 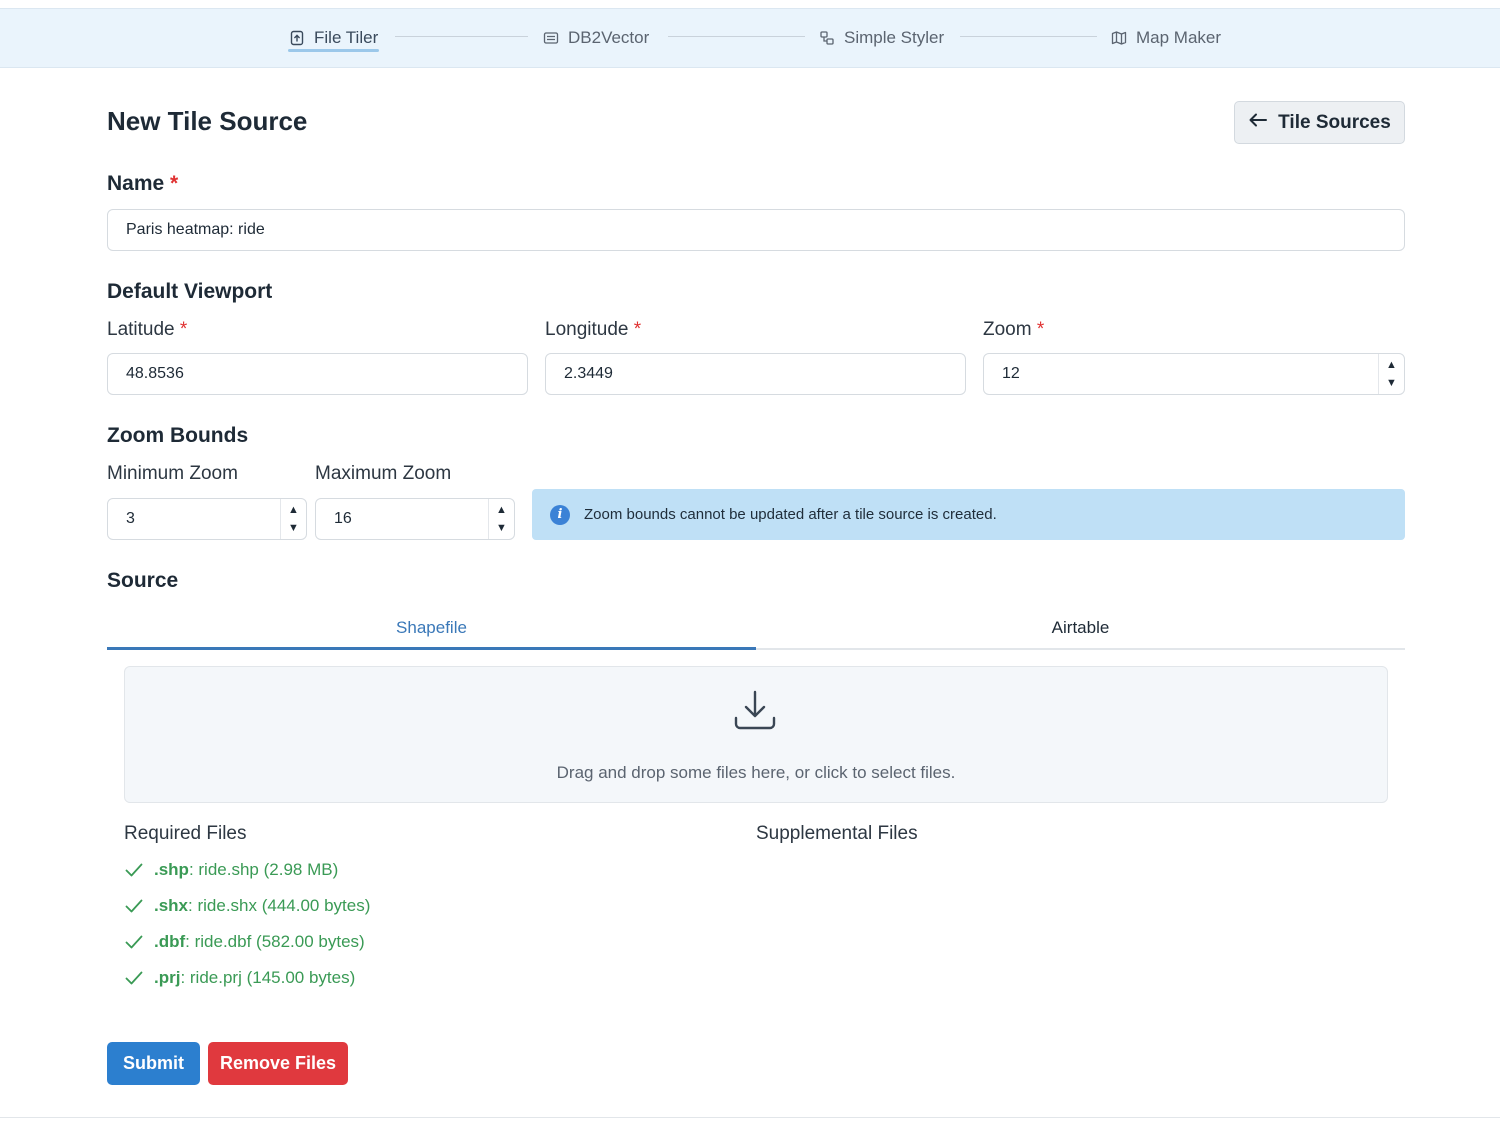 I want to click on remove-files-button: Remove Files, so click(x=278, y=1063).